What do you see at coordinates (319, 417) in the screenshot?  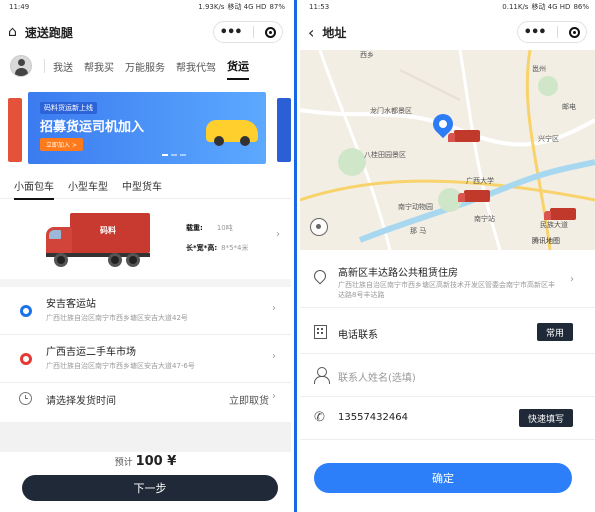 I see `phone-icon: ✆` at bounding box center [319, 417].